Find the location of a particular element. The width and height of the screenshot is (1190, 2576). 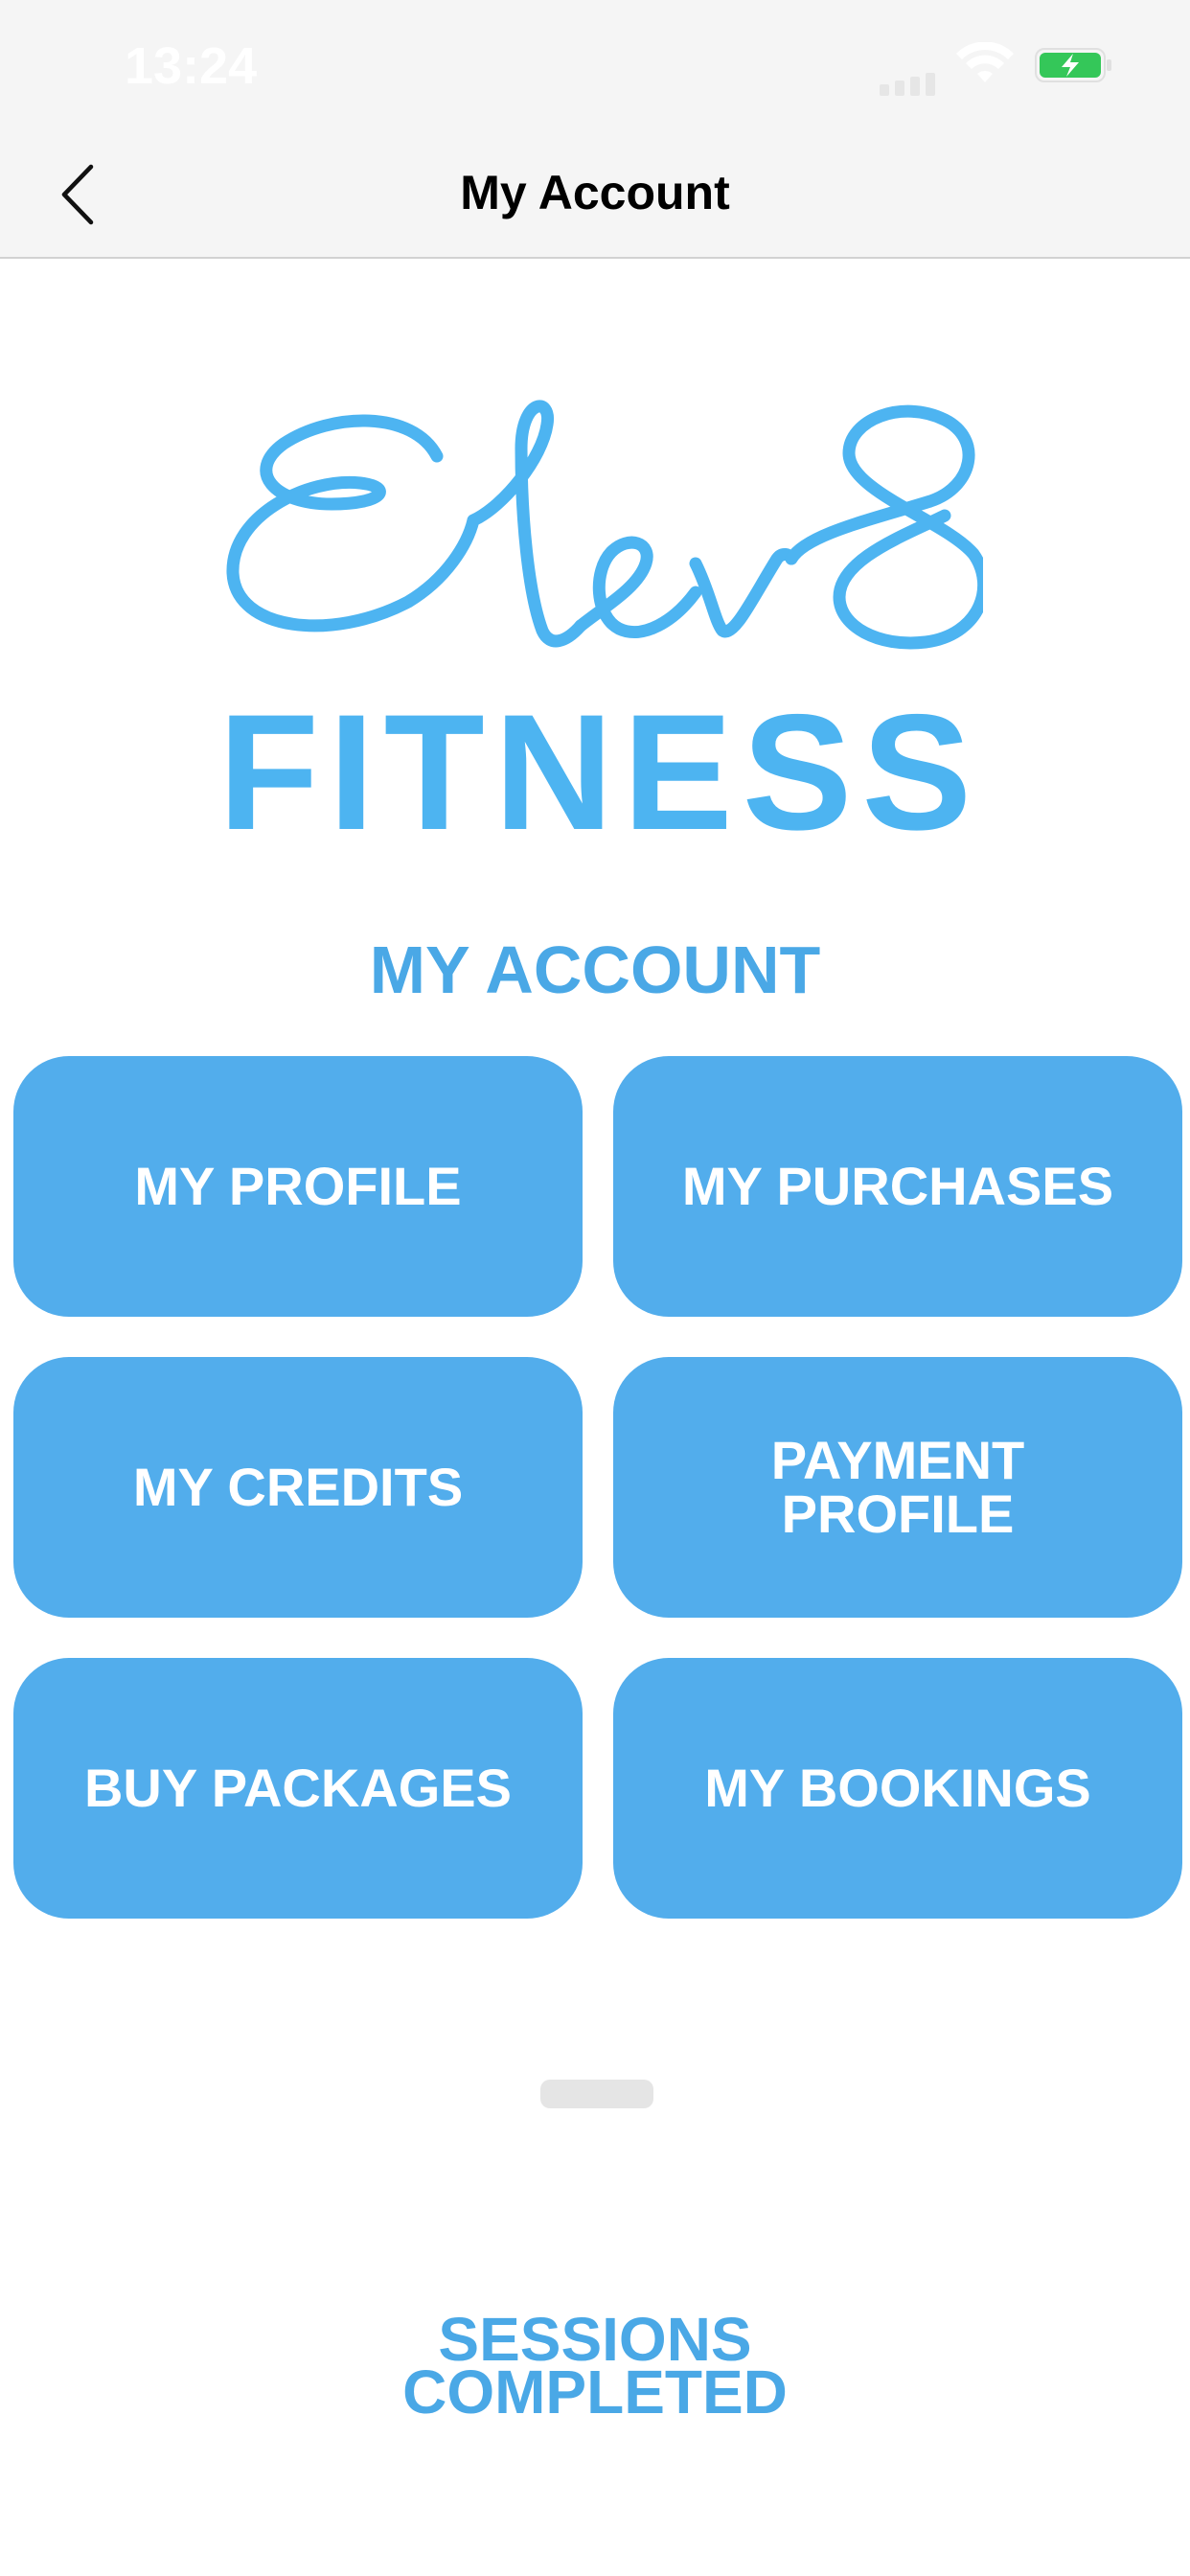

status-time: 13:24 is located at coordinates (191, 66).